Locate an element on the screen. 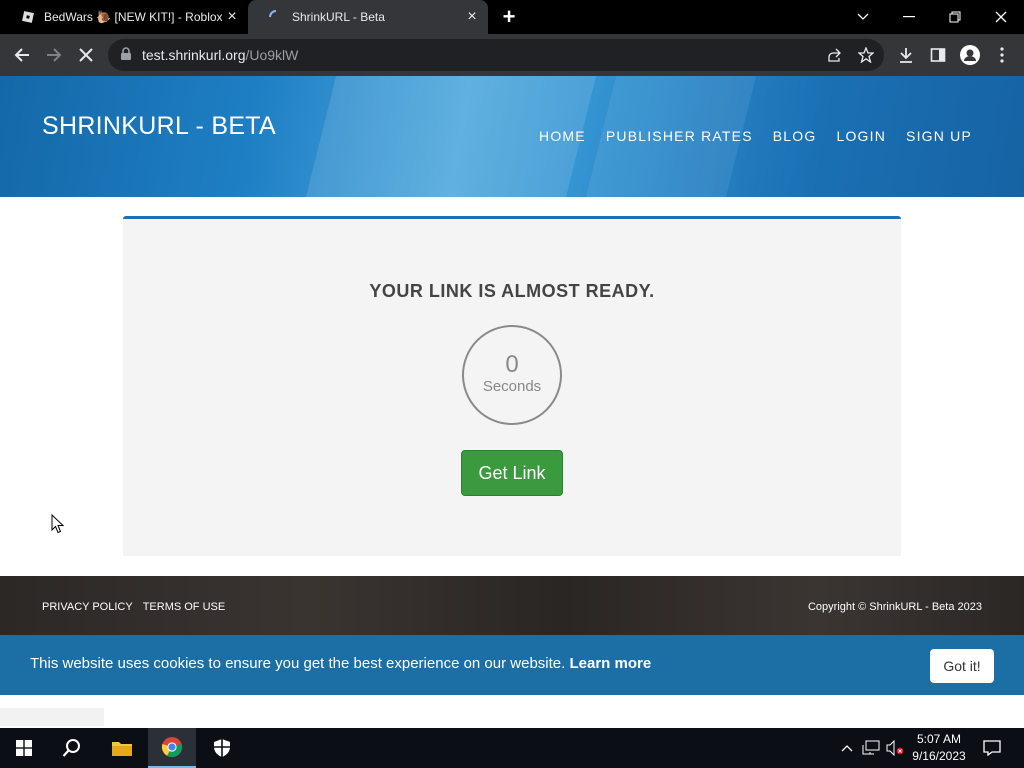  bookmark-star-icon is located at coordinates (866, 55).